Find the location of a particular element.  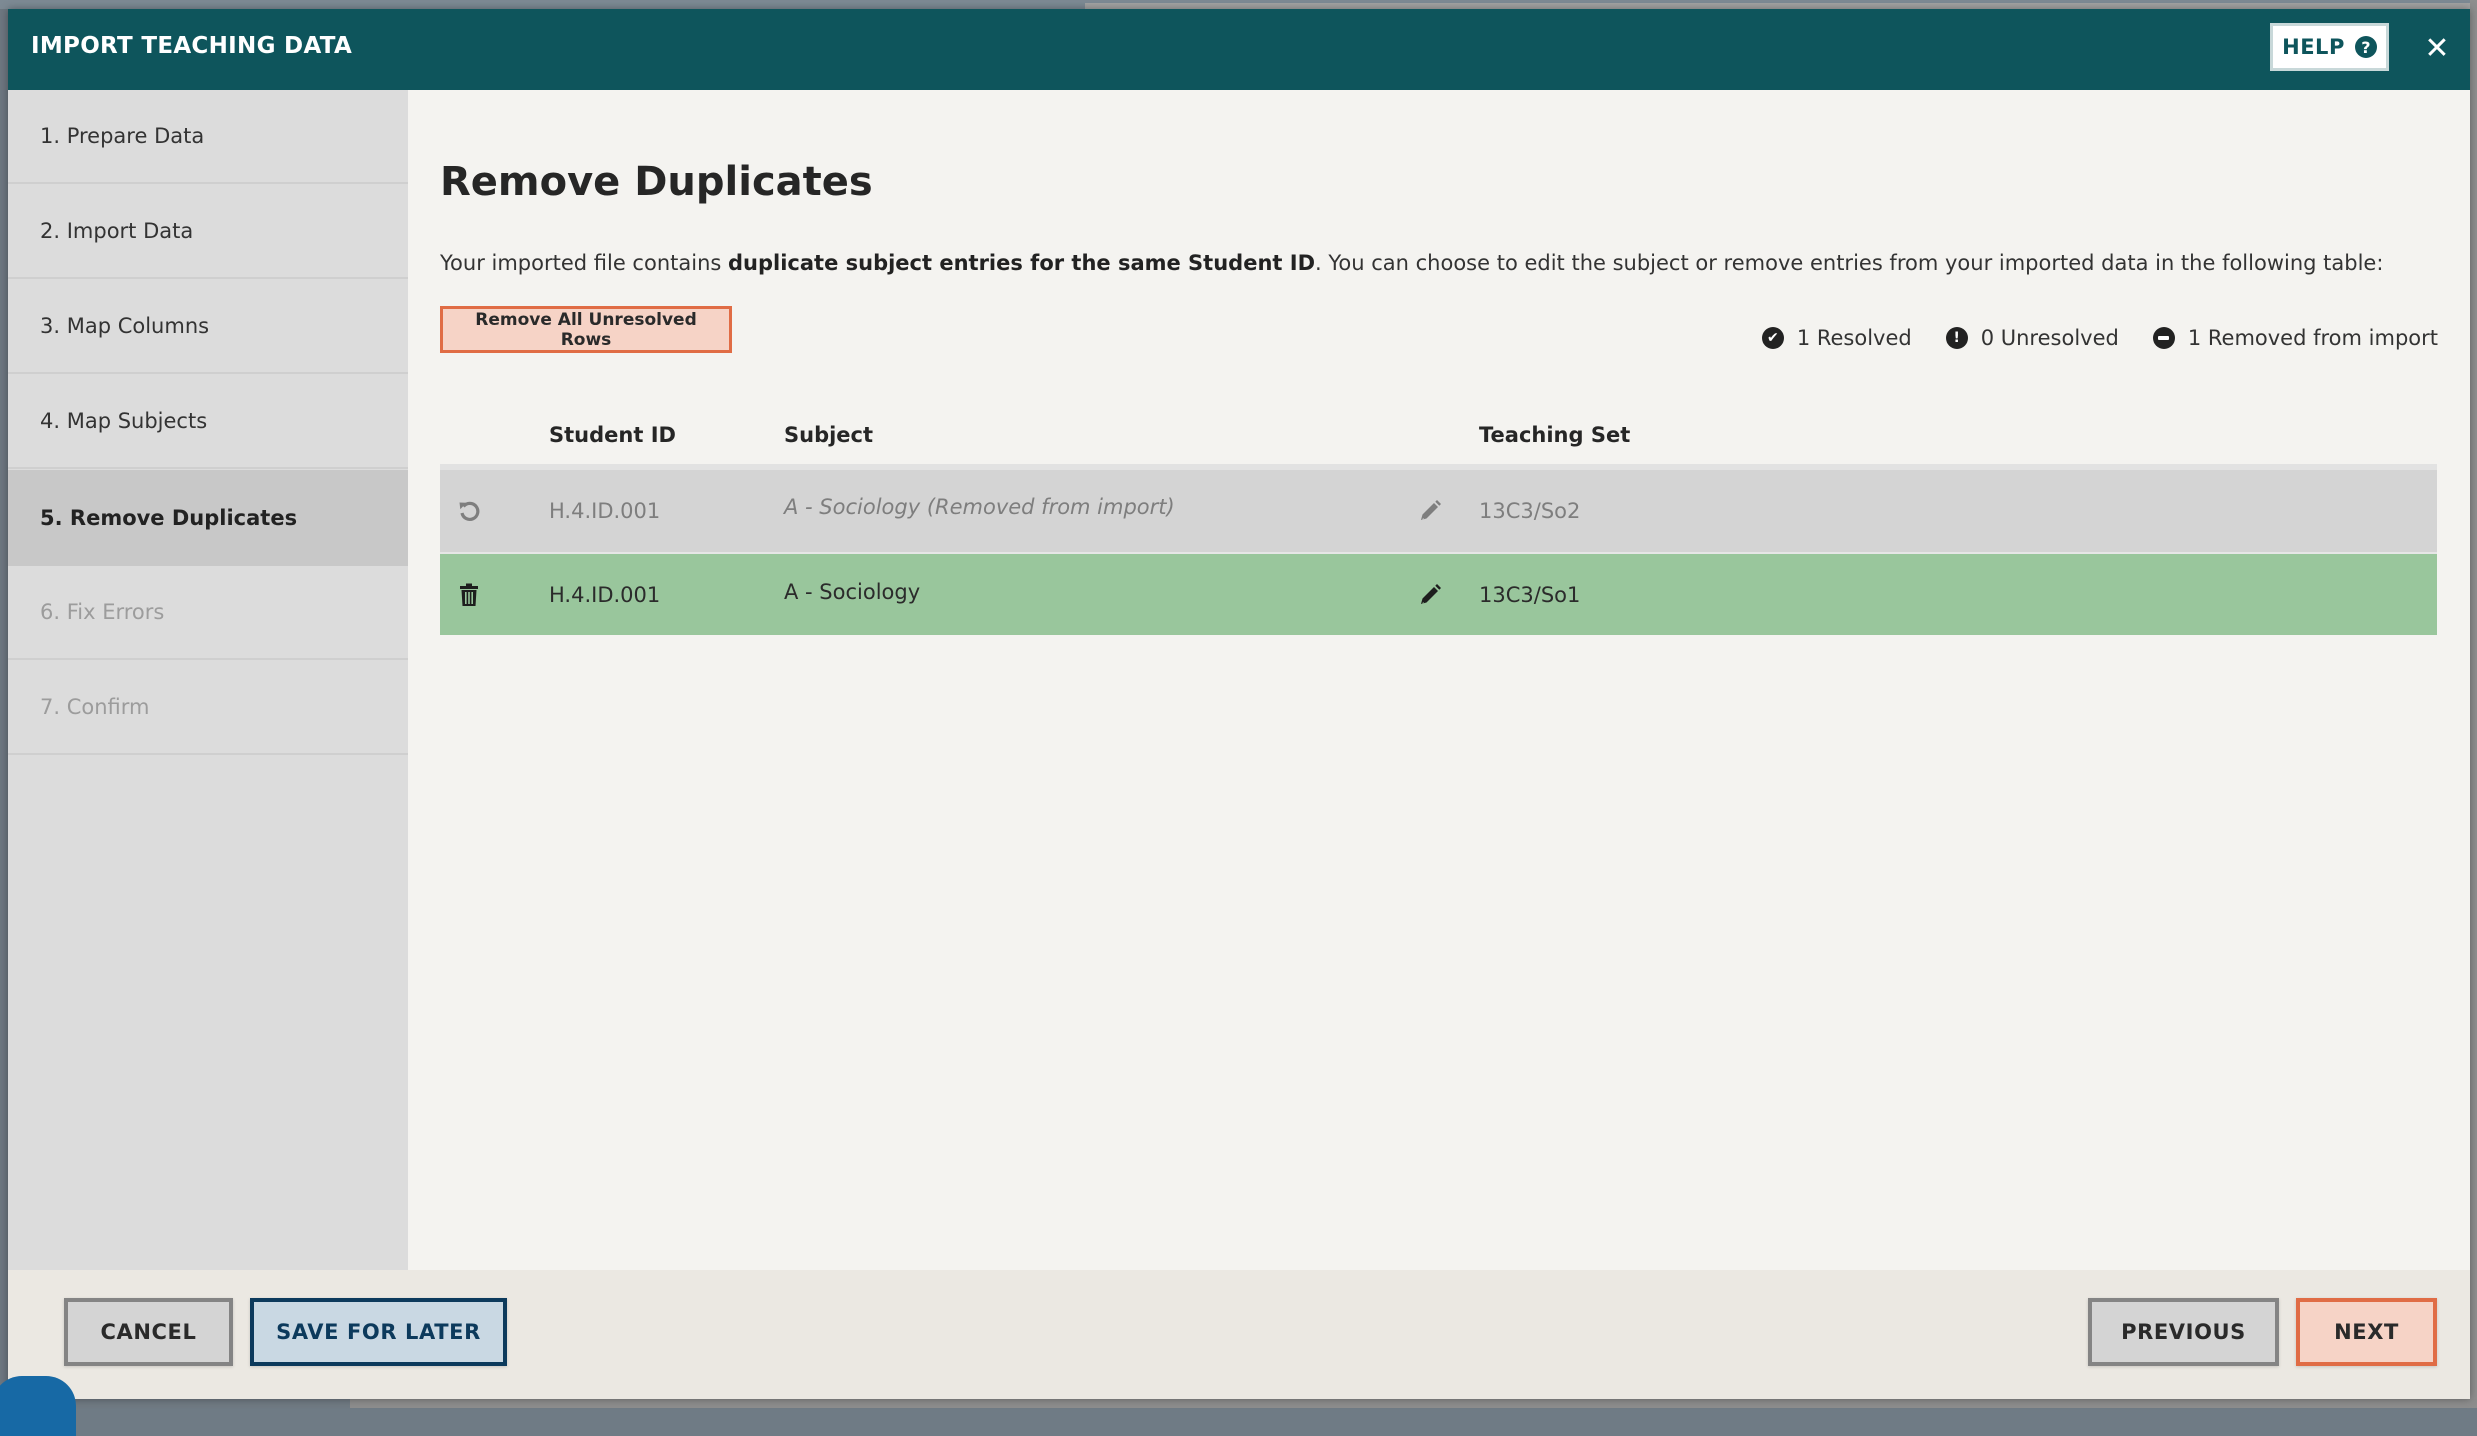

close-button: ✕ is located at coordinates (2437, 48).